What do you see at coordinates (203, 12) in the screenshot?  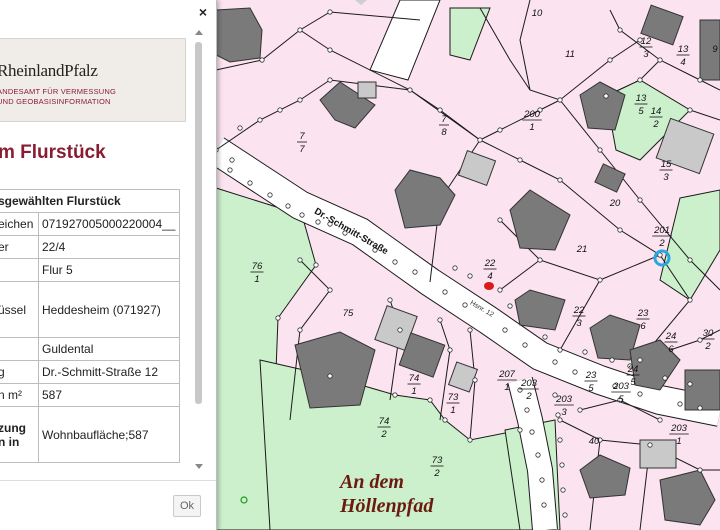 I see `close-button: ×` at bounding box center [203, 12].